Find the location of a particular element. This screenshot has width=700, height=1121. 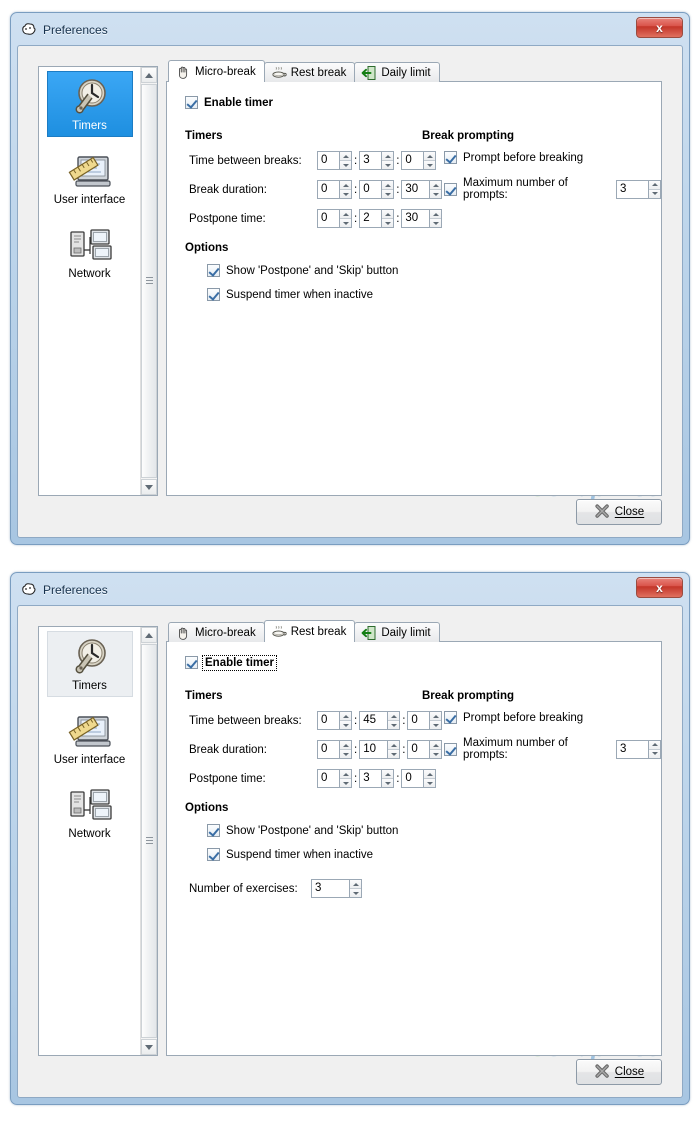

spin-0-m-value: 3 is located at coordinates (370, 160).